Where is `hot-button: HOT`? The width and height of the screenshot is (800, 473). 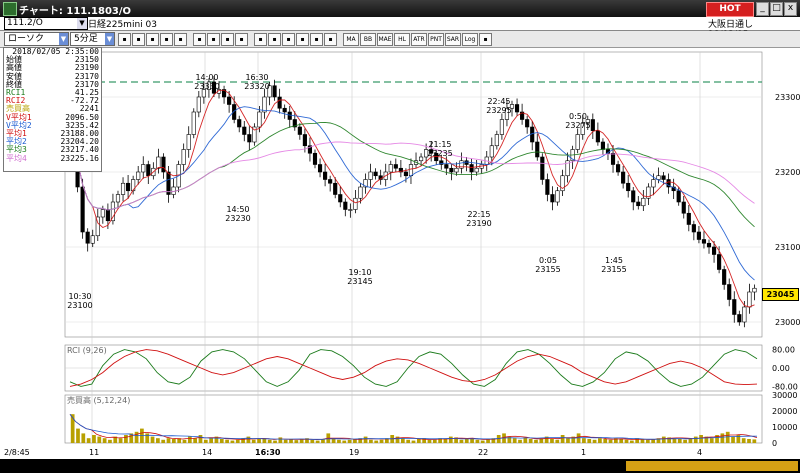 hot-button: HOT is located at coordinates (730, 9).